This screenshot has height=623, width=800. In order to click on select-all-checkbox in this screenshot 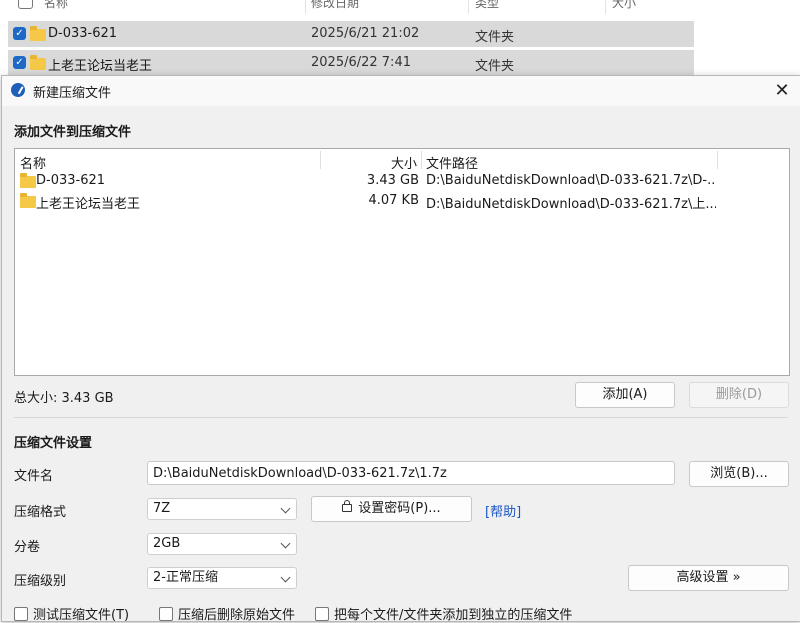, I will do `click(25, 4)`.